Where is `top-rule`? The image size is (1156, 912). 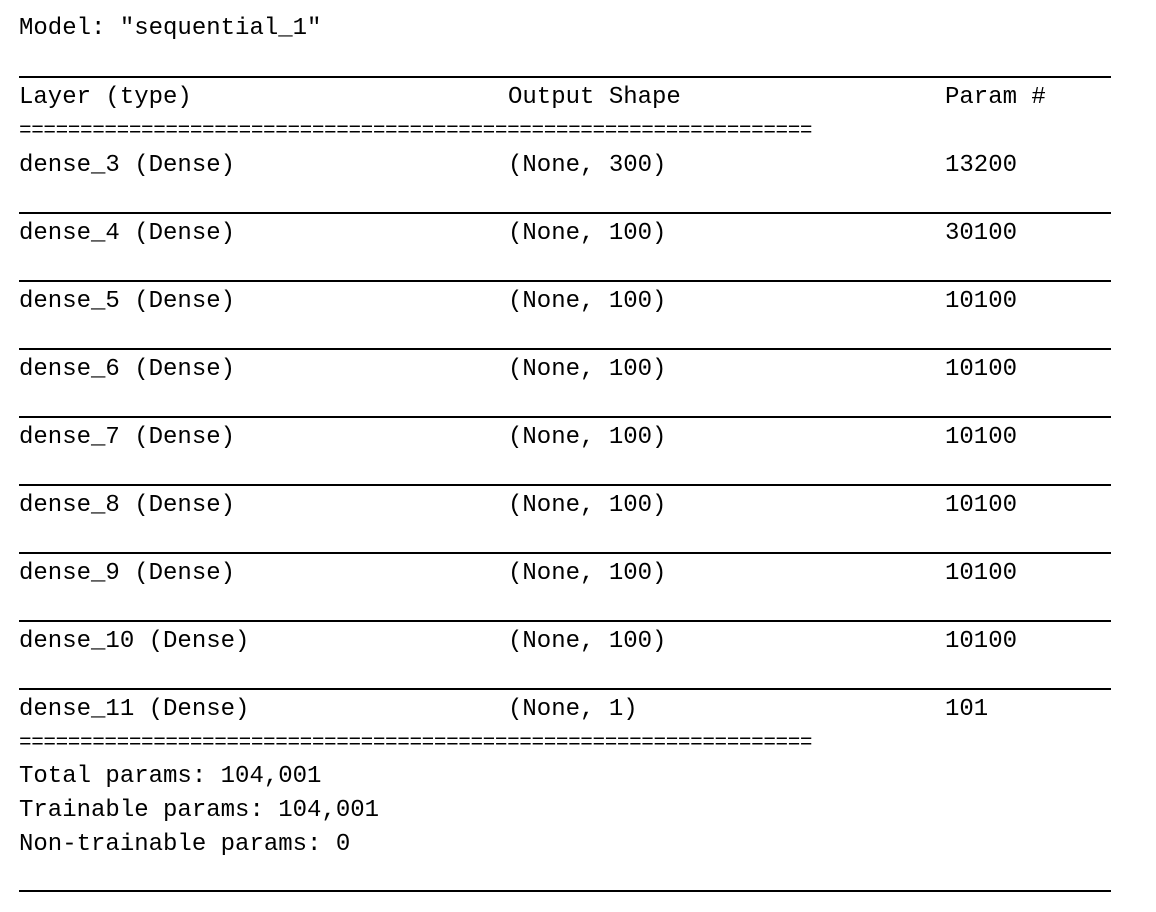
top-rule is located at coordinates (565, 77).